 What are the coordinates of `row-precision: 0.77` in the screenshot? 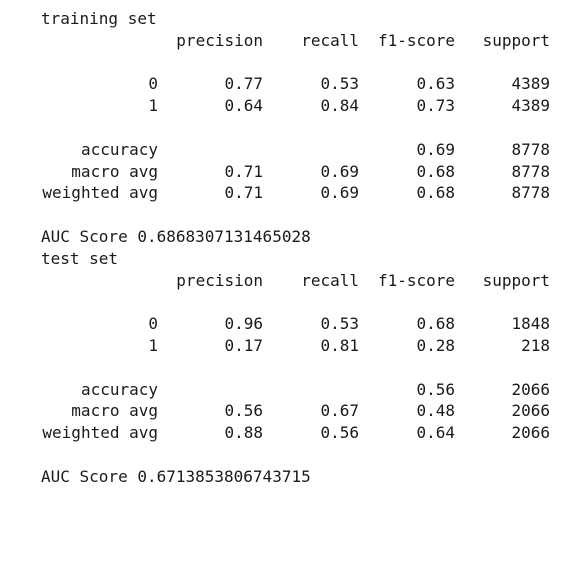 It's located at (243, 84).